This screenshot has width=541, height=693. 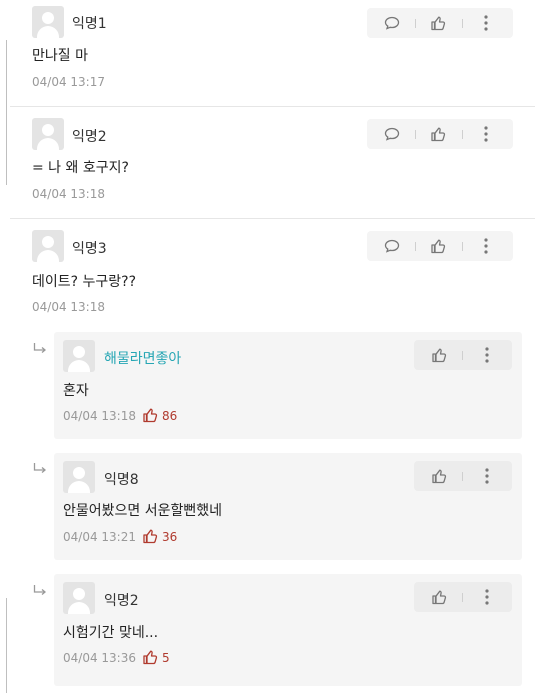 What do you see at coordinates (121, 601) in the screenshot?
I see `reply-author: 익명2` at bounding box center [121, 601].